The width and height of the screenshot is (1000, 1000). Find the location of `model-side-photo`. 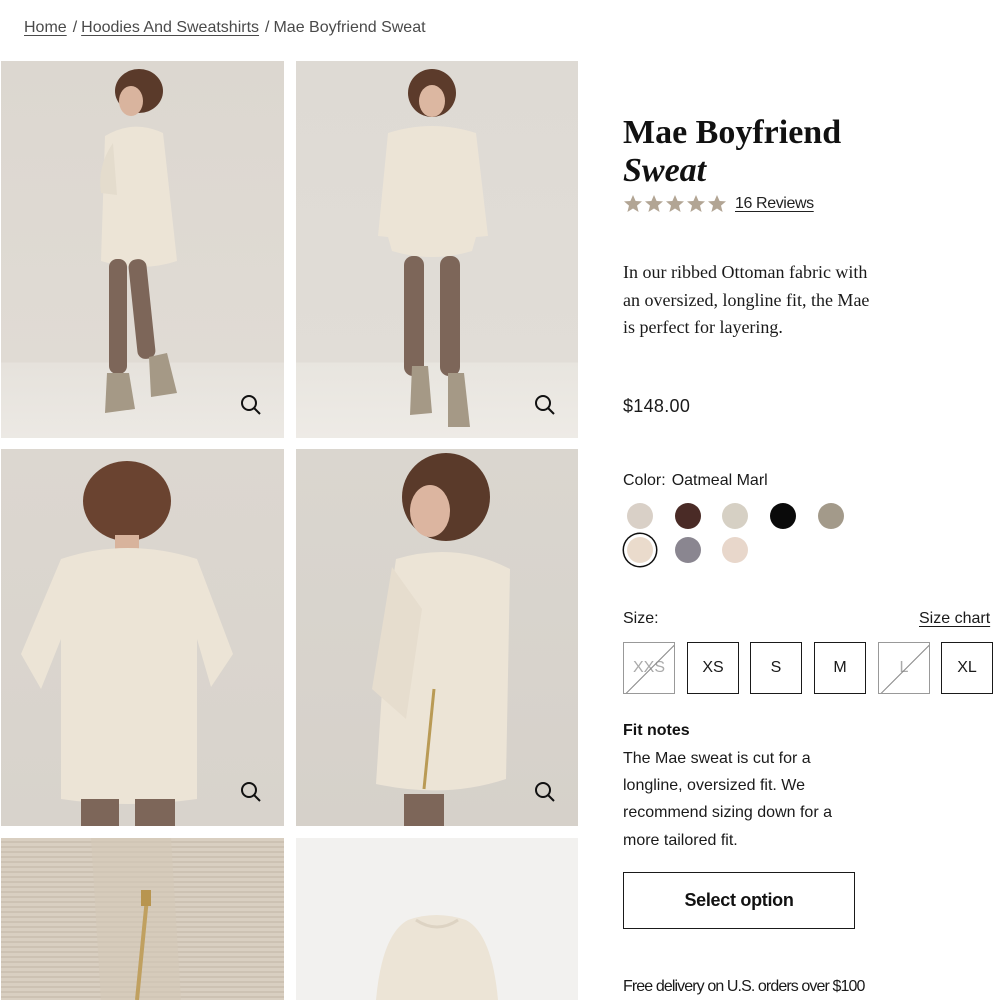

model-side-photo is located at coordinates (138, 241).